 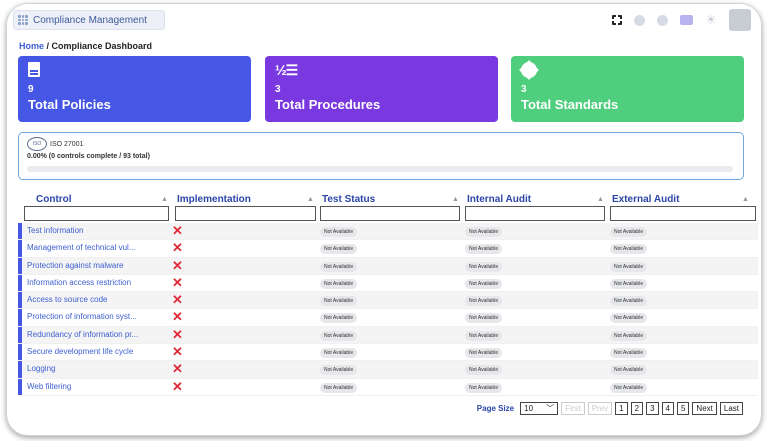 What do you see at coordinates (98, 368) in the screenshot?
I see `control-link: Logging` at bounding box center [98, 368].